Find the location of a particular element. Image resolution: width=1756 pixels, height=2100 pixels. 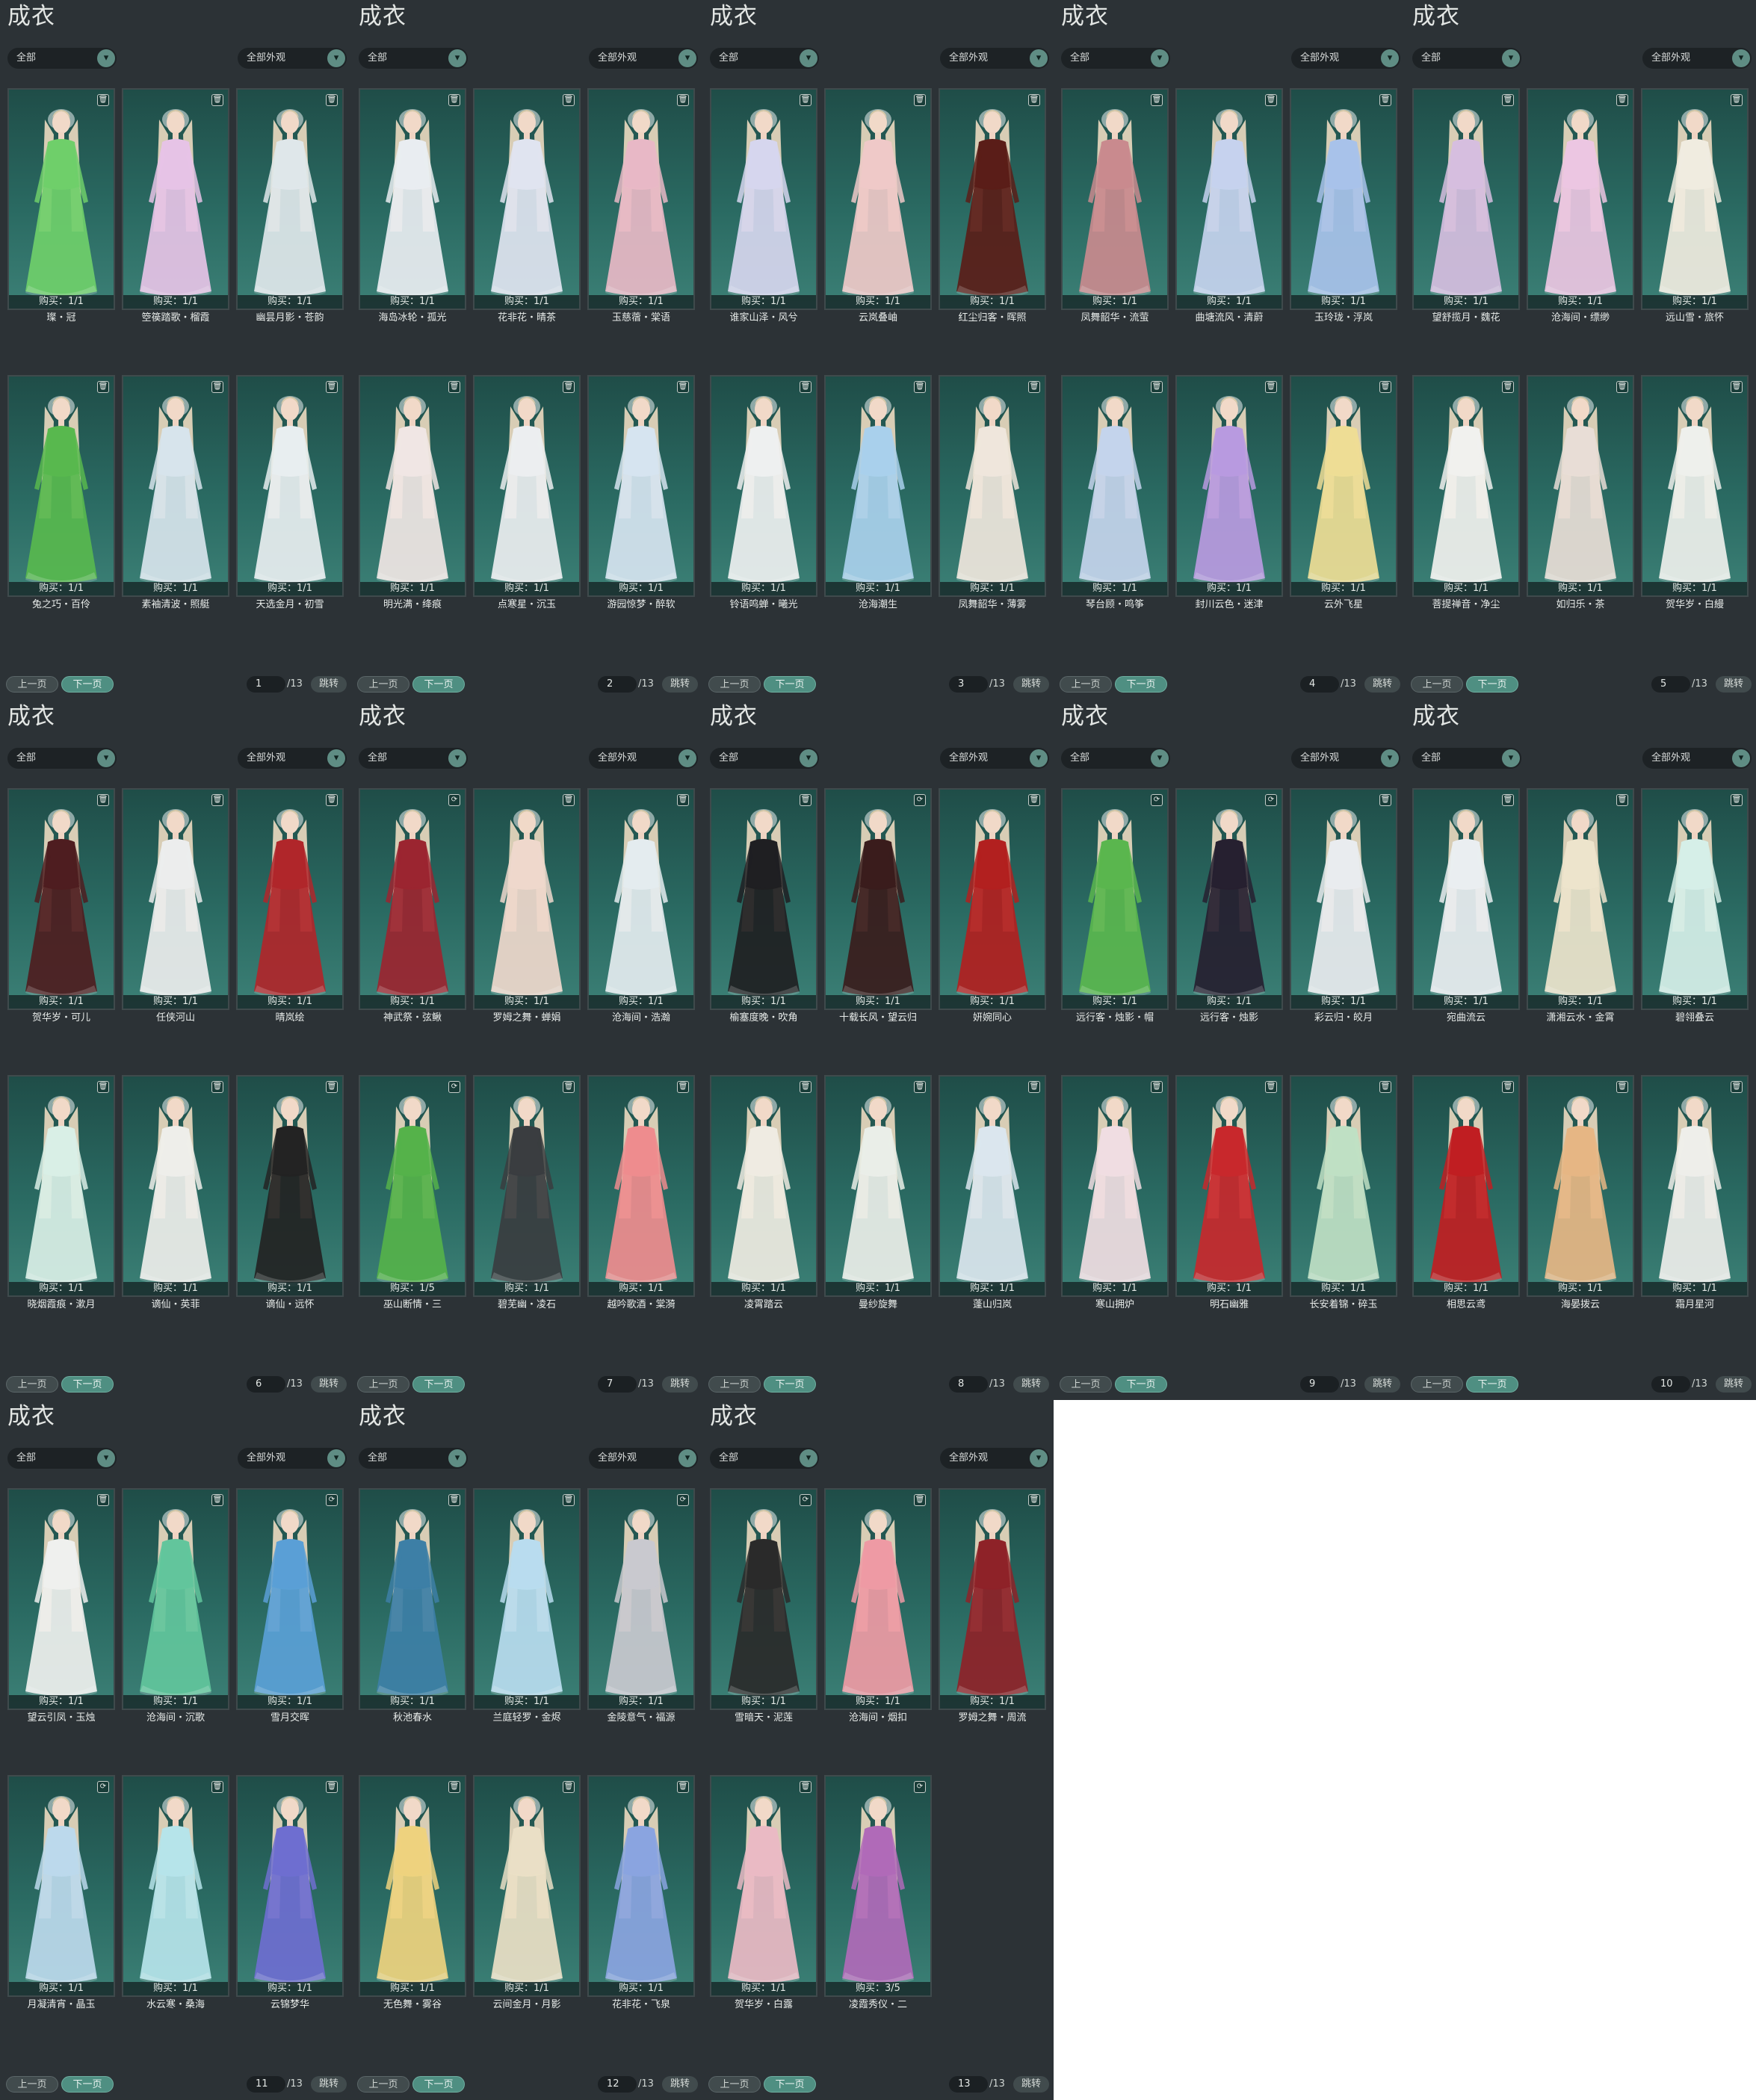

page-number-input: 8 is located at coordinates (968, 1384).